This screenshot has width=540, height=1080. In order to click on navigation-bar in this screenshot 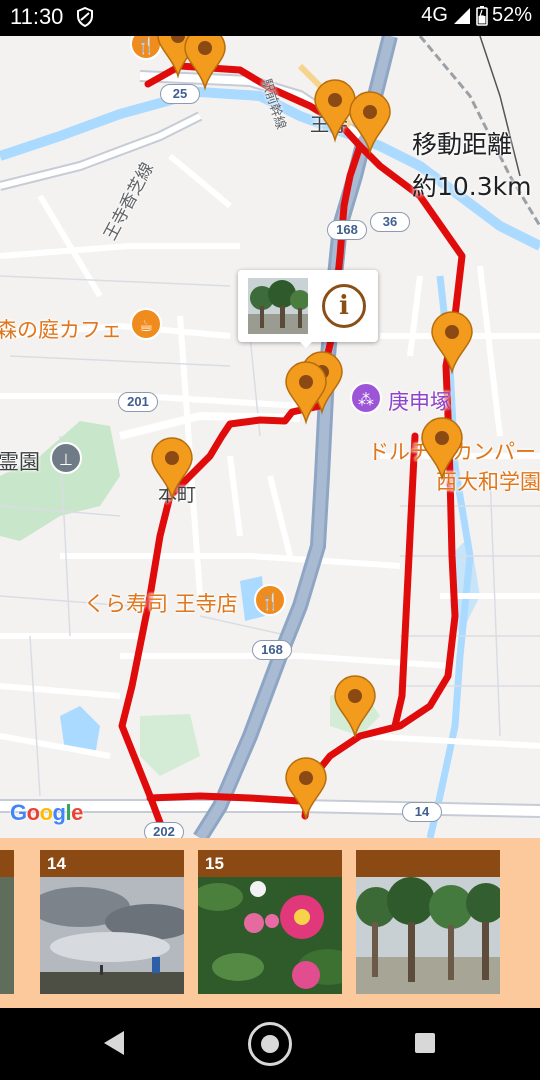, I will do `click(270, 1044)`.